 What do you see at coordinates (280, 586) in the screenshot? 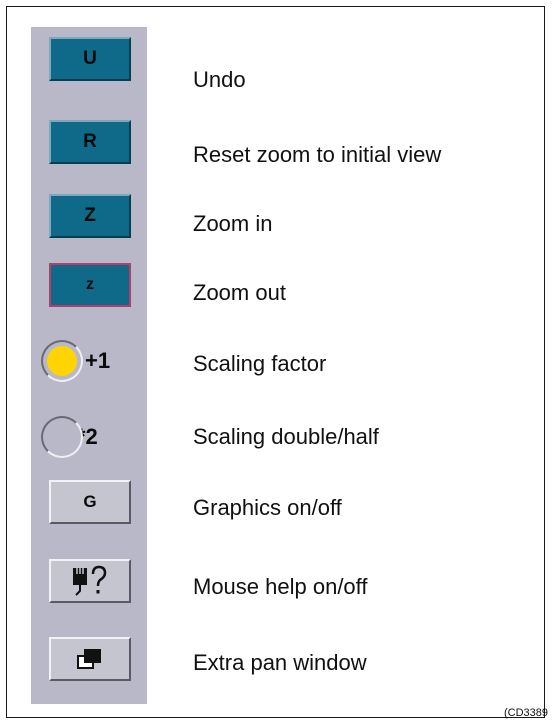
I see `mouse-help-label: Mouse help on/off` at bounding box center [280, 586].